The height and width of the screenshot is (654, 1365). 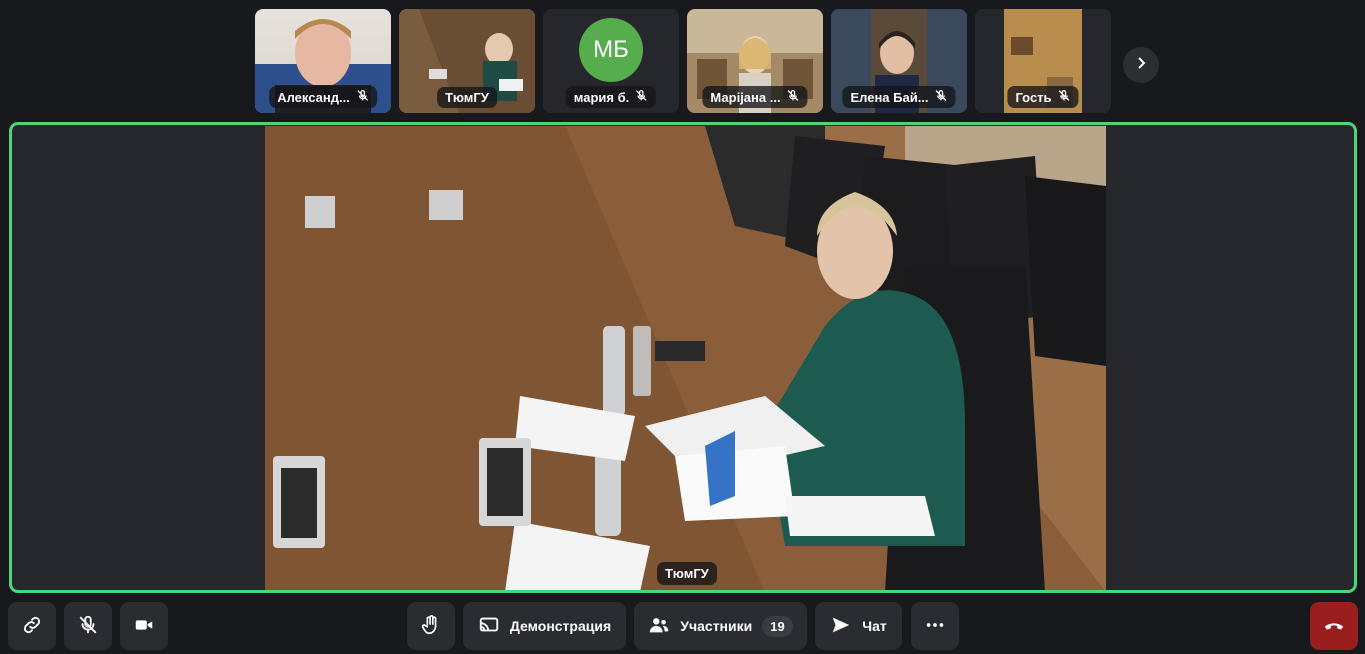 I want to click on avatar: МБ, so click(x=611, y=50).